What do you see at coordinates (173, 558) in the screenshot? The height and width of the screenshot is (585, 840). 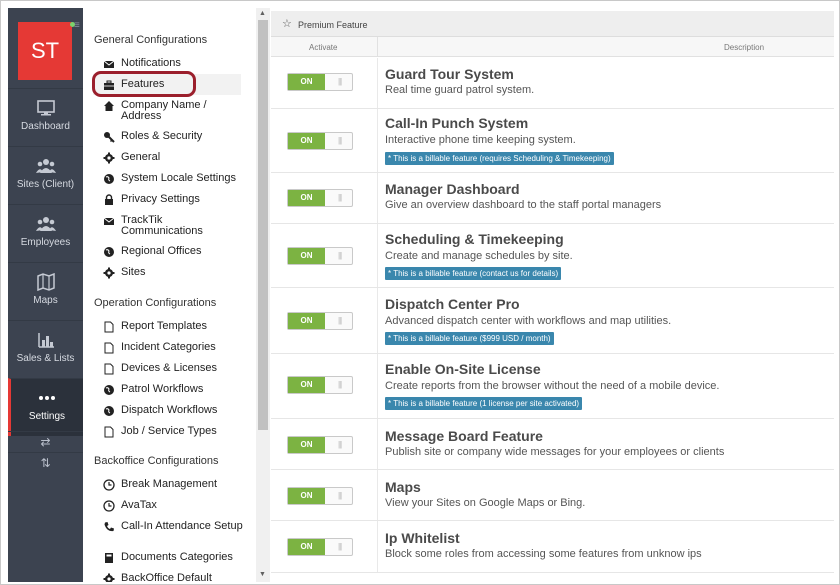 I see `menu-item-documents-categories: Documents Categories` at bounding box center [173, 558].